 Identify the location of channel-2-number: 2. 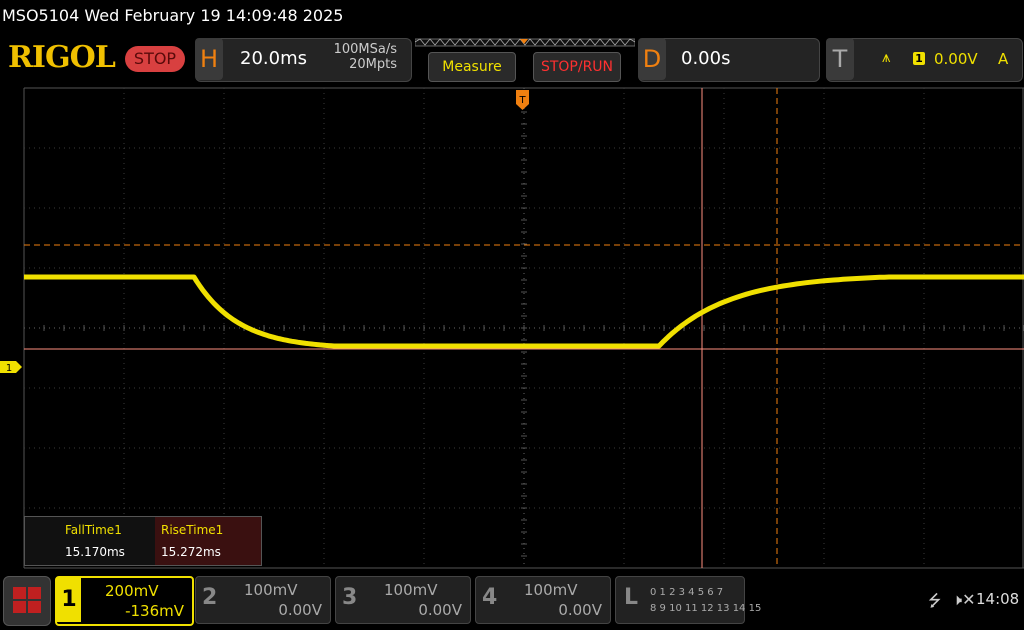
(210, 597).